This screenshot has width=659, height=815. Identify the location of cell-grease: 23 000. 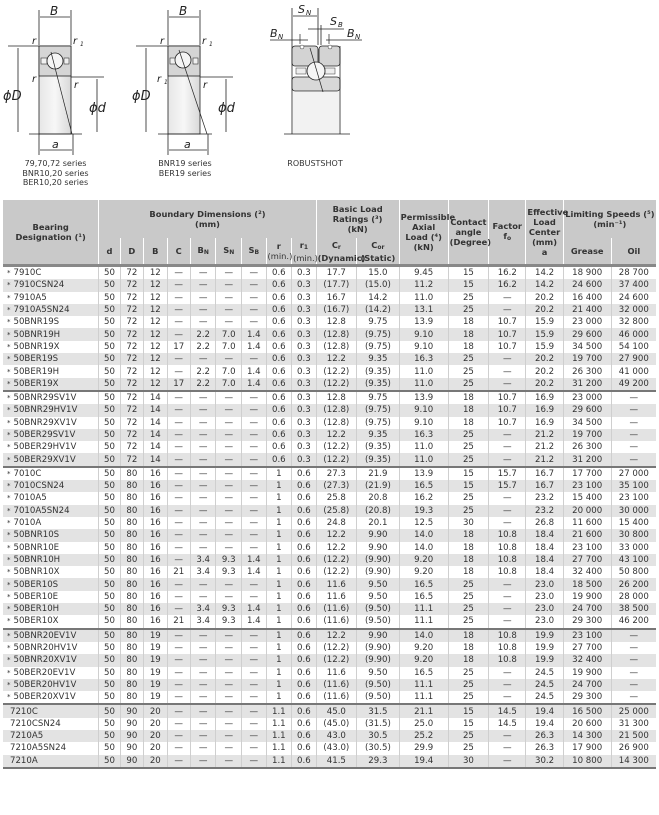
(587, 322).